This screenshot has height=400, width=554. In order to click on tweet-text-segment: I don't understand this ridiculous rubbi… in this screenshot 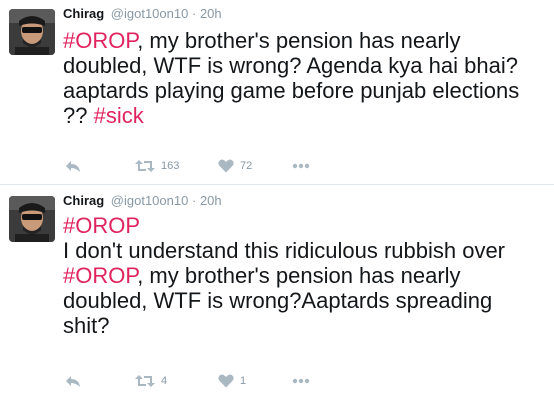, I will do `click(284, 250)`.